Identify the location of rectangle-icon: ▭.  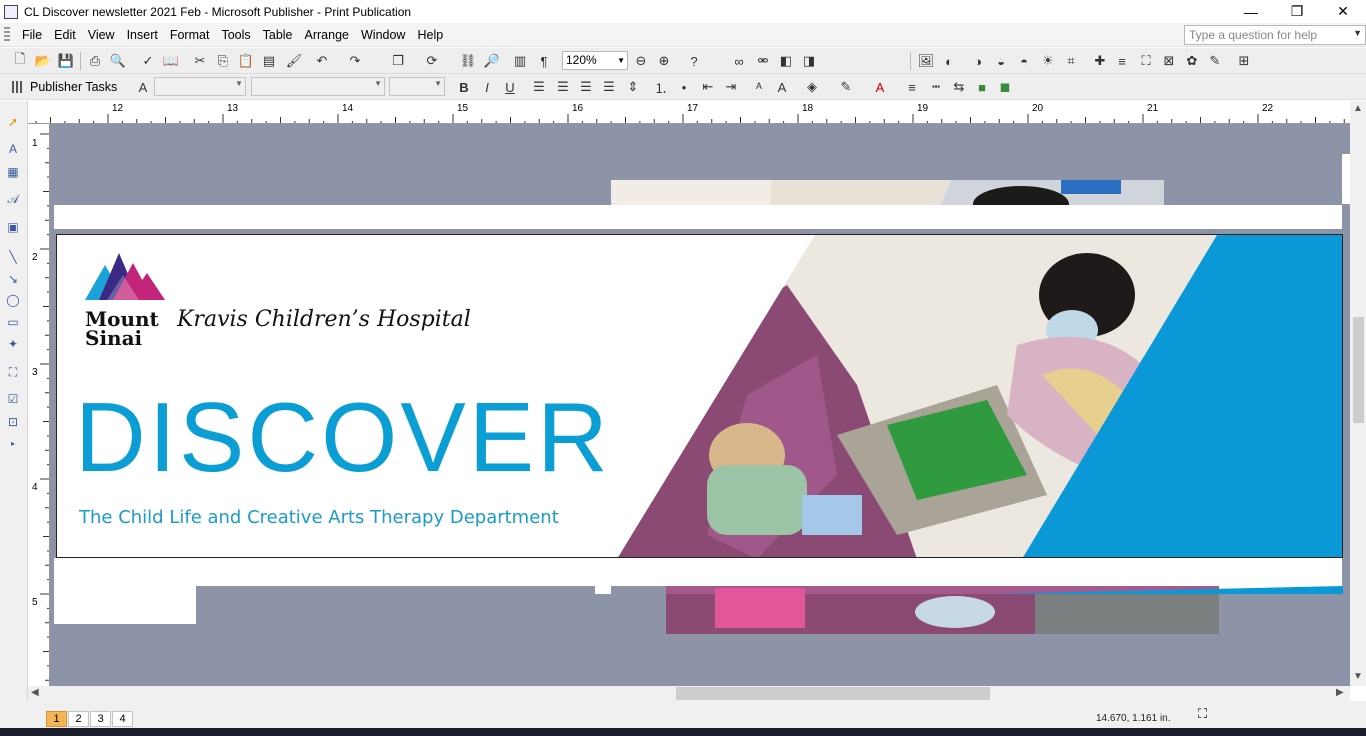
(13, 322).